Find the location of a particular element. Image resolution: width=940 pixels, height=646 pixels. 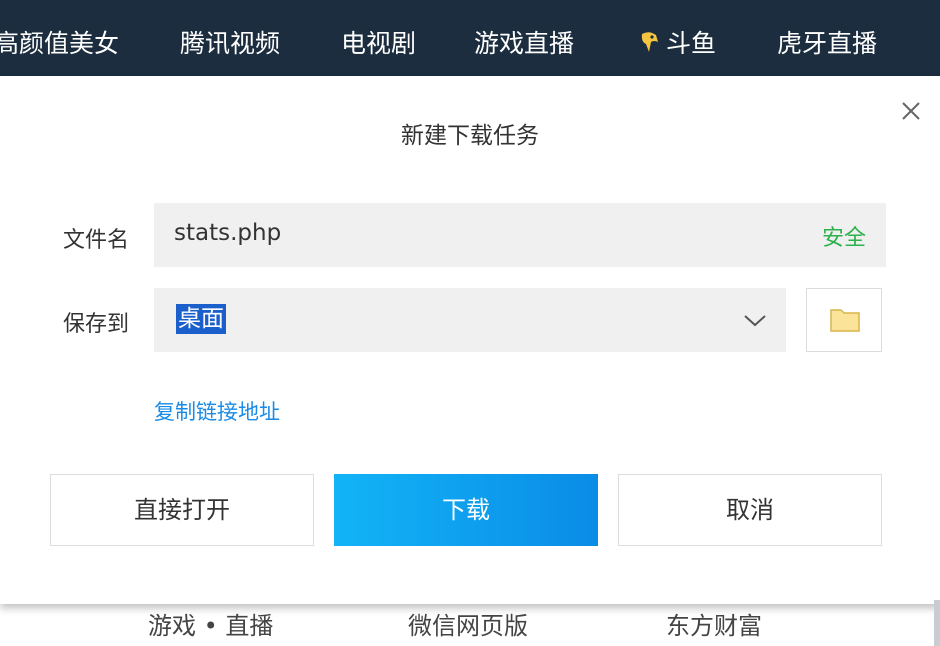

filename-field: stats.php 安全 is located at coordinates (520, 235).